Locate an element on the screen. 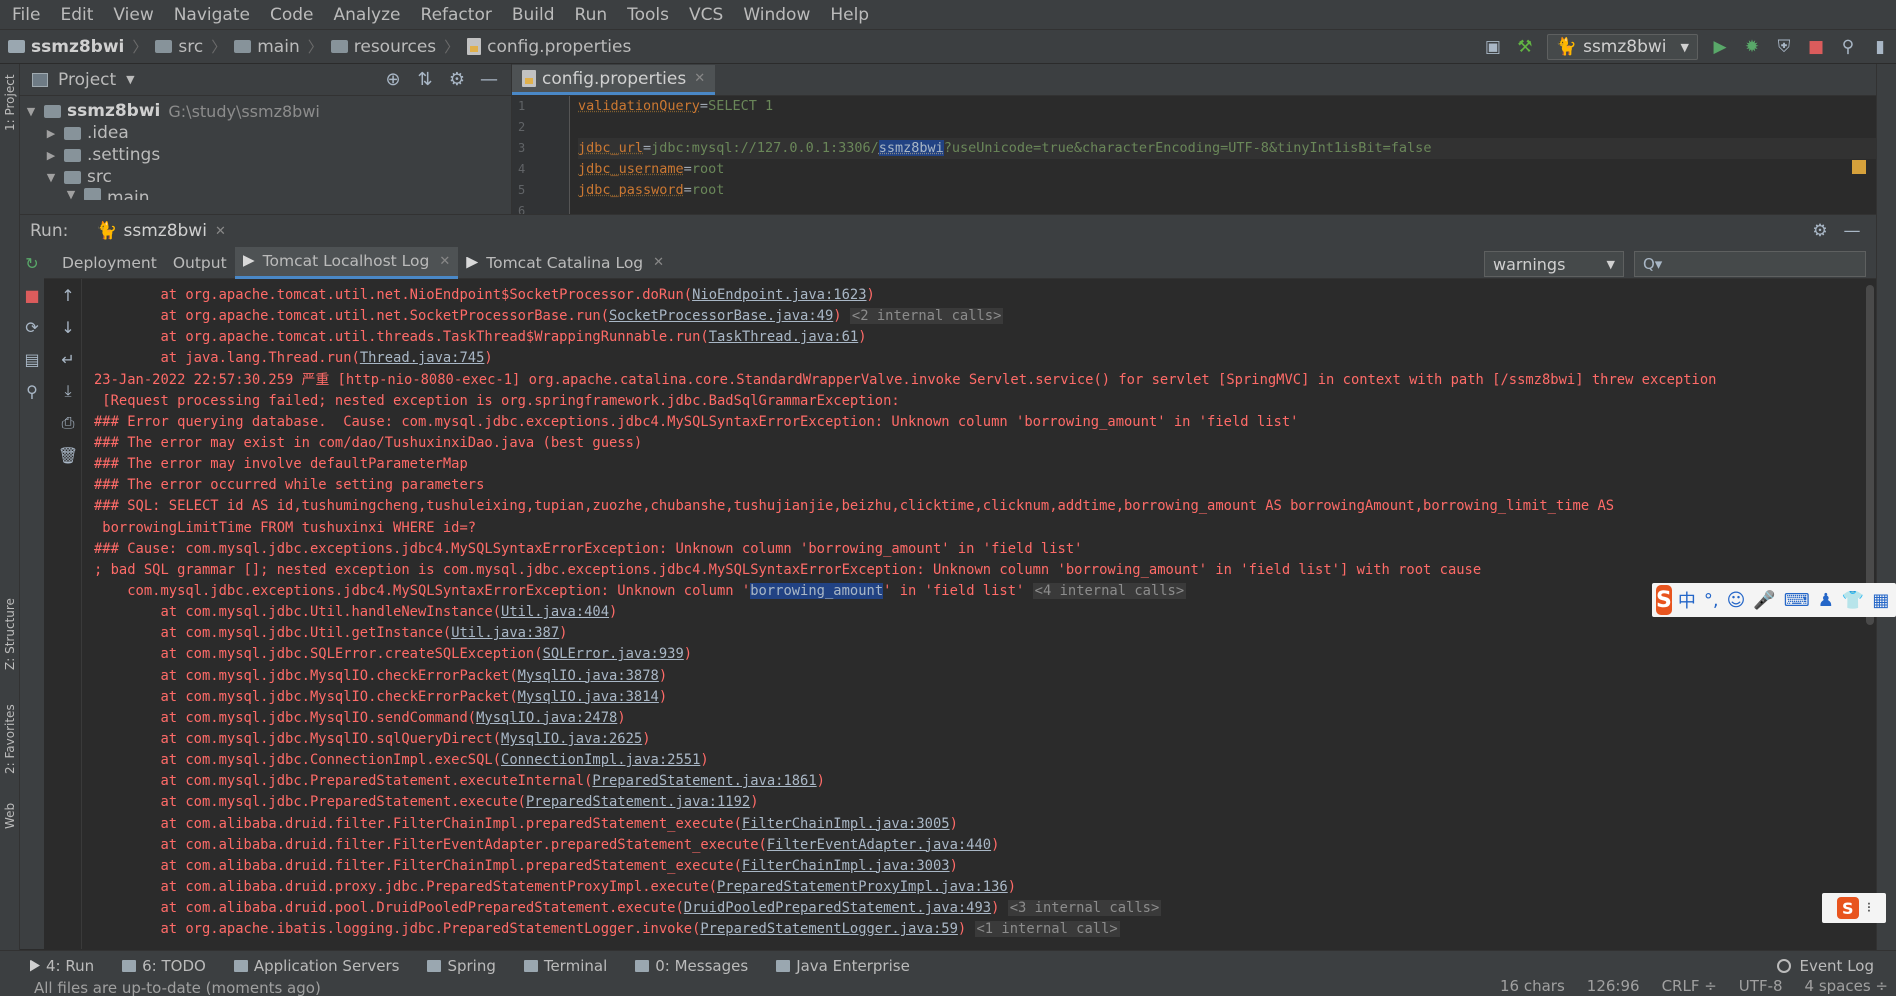 The height and width of the screenshot is (996, 1896). build-hammer-icon: ⚒ is located at coordinates (1525, 47).